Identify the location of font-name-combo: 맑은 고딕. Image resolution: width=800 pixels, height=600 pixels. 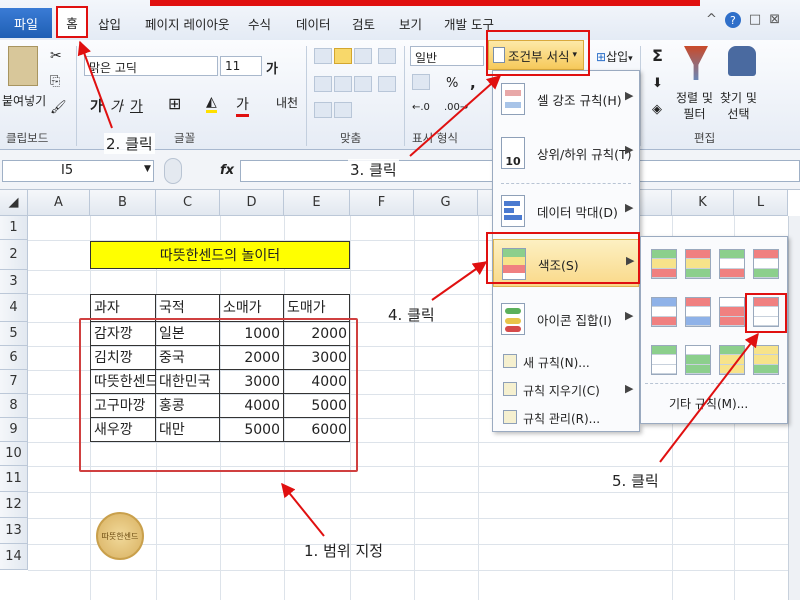
(151, 66).